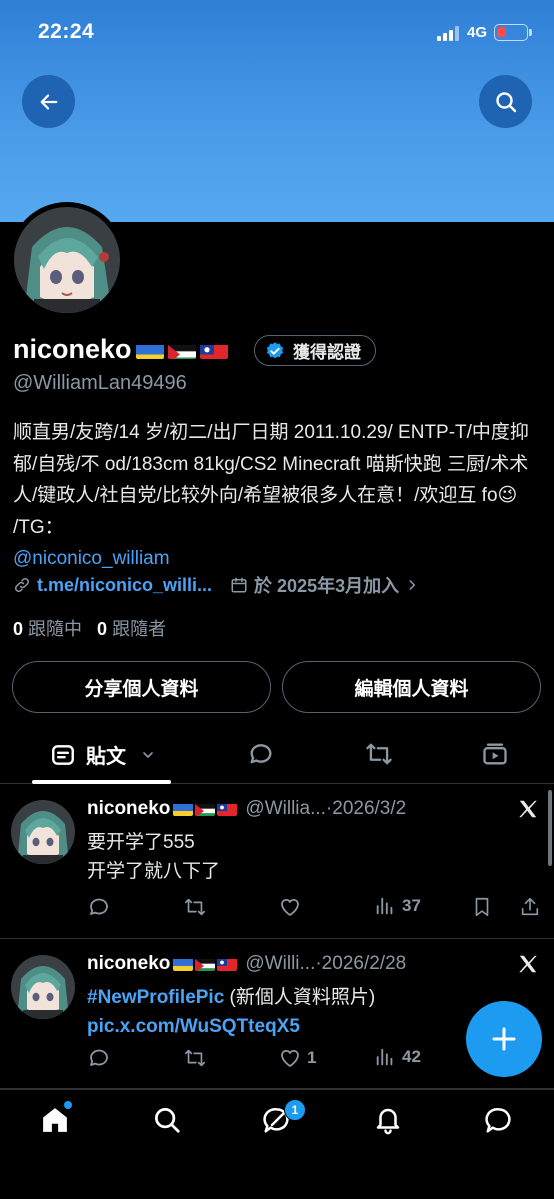 This screenshot has height=1199, width=554. I want to click on tweet-date: ·2026/2/28, so click(361, 963).